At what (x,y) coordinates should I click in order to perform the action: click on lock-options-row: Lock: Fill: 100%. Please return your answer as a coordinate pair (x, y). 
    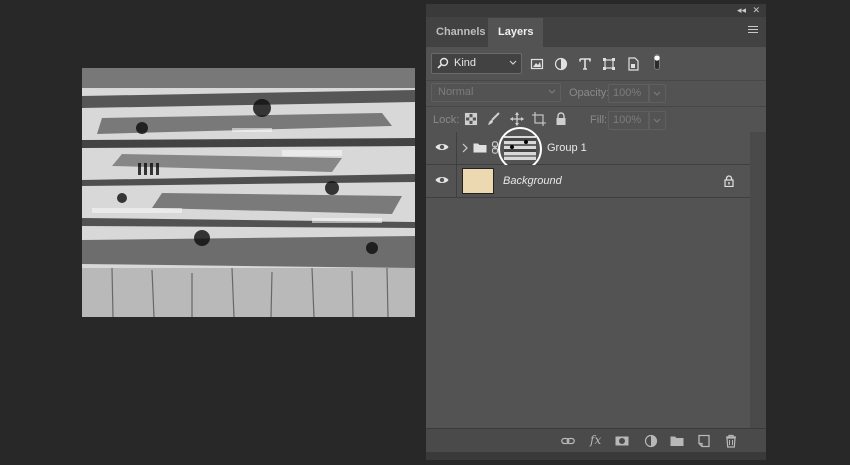
    Looking at the image, I should click on (596, 119).